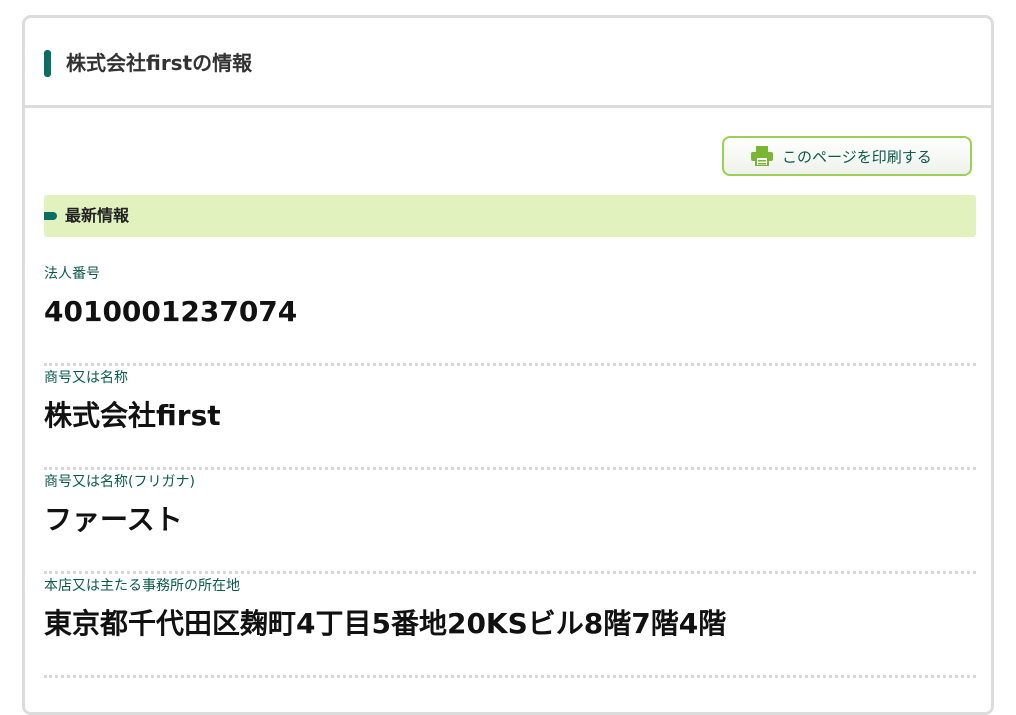 Image resolution: width=1016 pixels, height=715 pixels. Describe the element at coordinates (171, 311) in the screenshot. I see `field-value: 4010001237074` at that location.